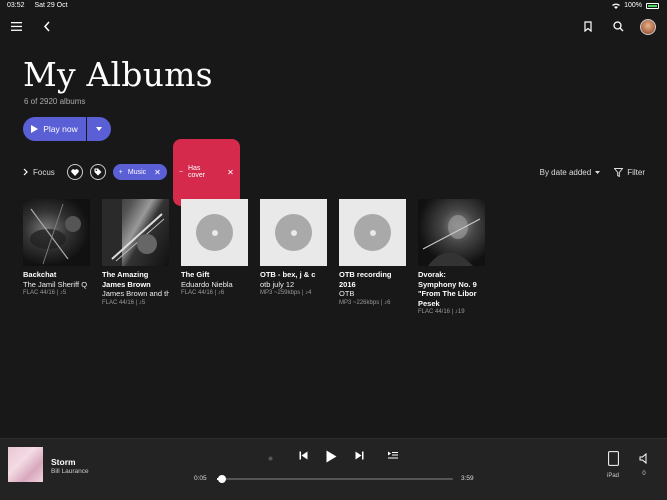 This screenshot has height=500, width=667. Describe the element at coordinates (618, 26) in the screenshot. I see `search-icon` at that location.